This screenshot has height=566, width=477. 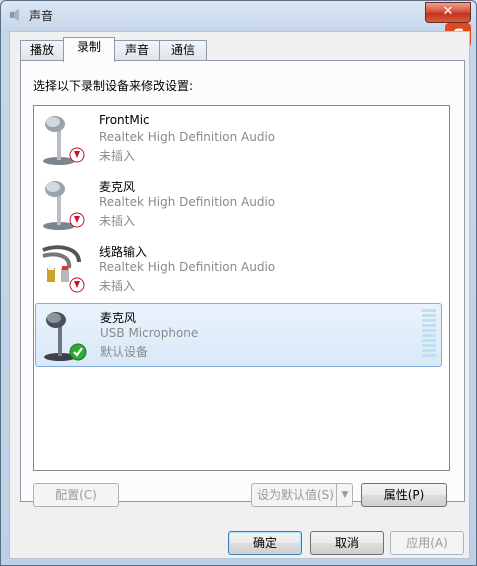 I want to click on device-name: FrontMic, so click(x=124, y=120).